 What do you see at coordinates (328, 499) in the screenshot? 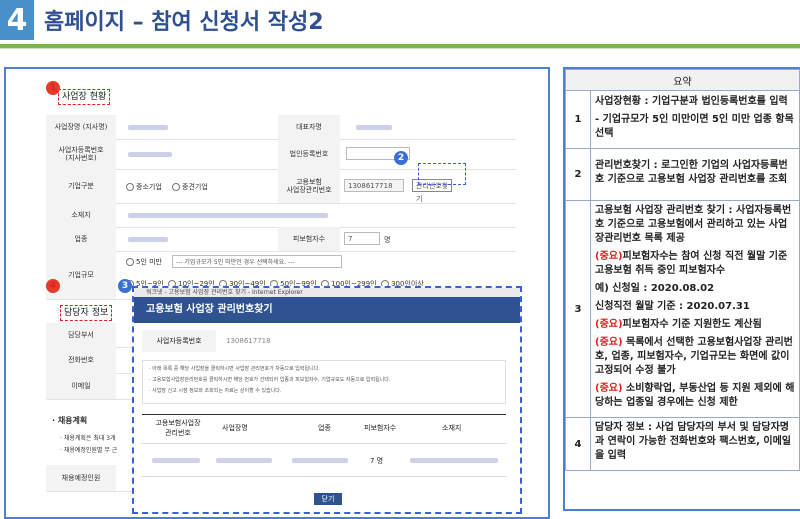
I see `popup-close-button: 닫기` at bounding box center [328, 499].